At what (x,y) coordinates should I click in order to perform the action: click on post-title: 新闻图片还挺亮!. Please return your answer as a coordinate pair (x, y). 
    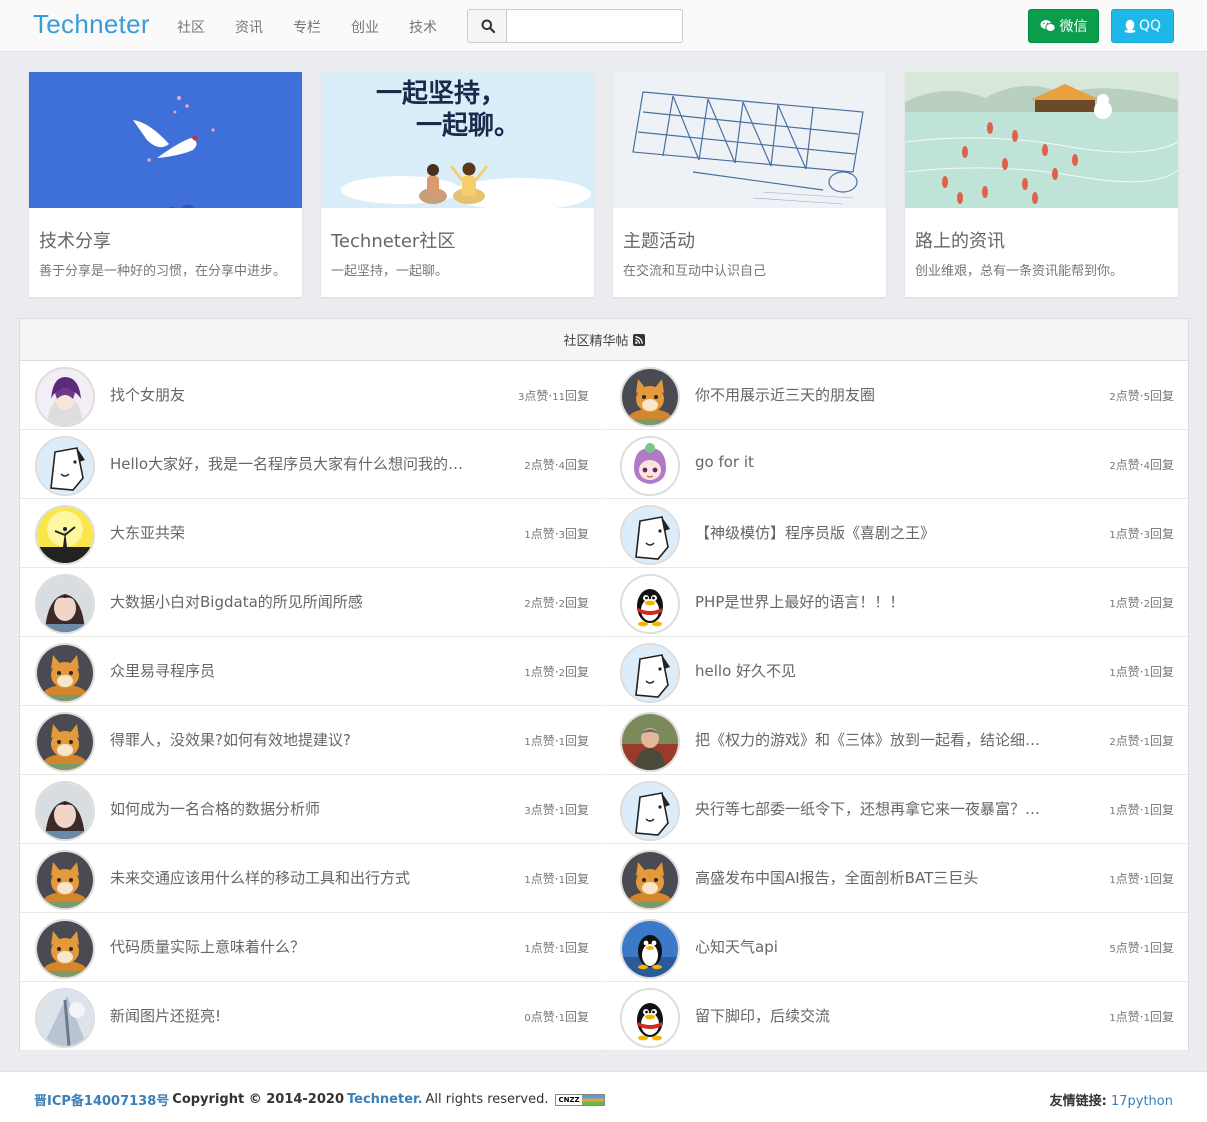
    Looking at the image, I should click on (287, 1015).